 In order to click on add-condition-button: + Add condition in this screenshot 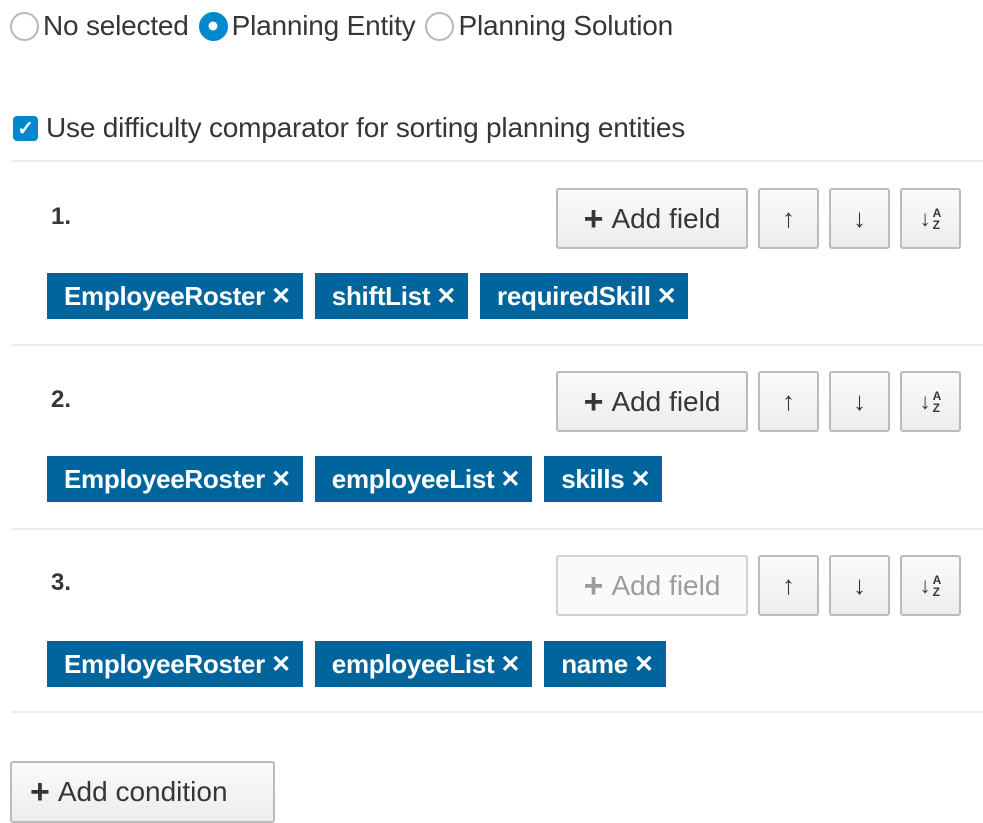, I will do `click(142, 792)`.